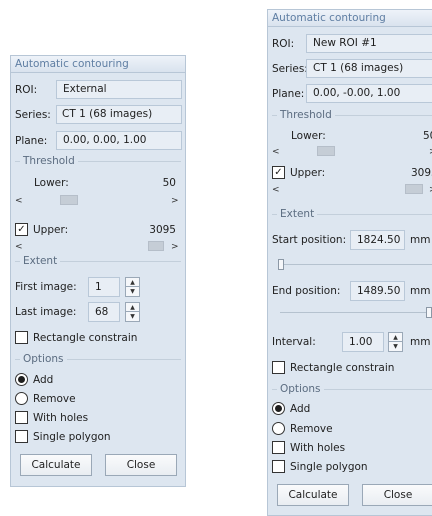 Image resolution: width=432 pixels, height=516 pixels. I want to click on plane-field: 0.00, 0.00, 1.00, so click(119, 140).